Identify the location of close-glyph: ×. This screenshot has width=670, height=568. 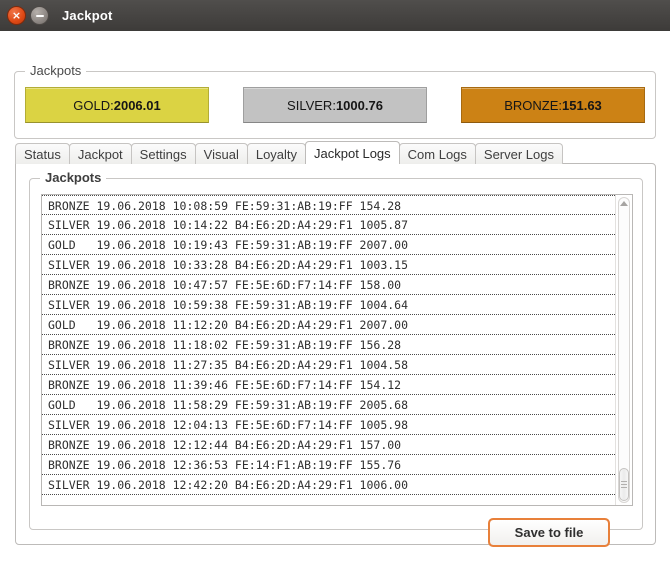
(16, 15).